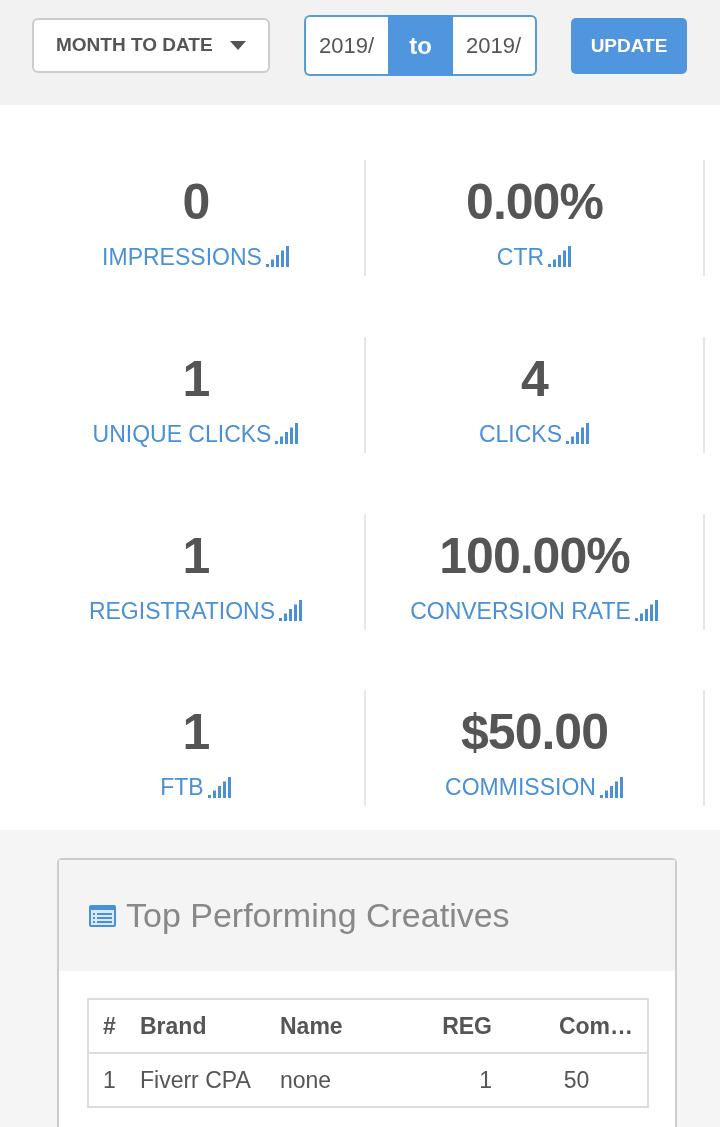 This screenshot has height=1127, width=720. Describe the element at coordinates (534, 610) in the screenshot. I see `stat-link: CONVERSION RATE` at that location.